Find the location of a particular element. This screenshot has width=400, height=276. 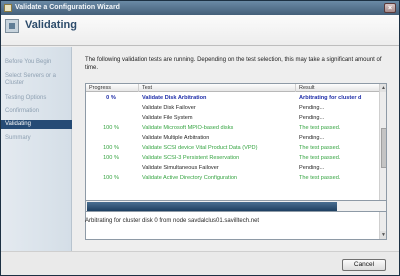

wizard-app-icon is located at coordinates (8, 8).